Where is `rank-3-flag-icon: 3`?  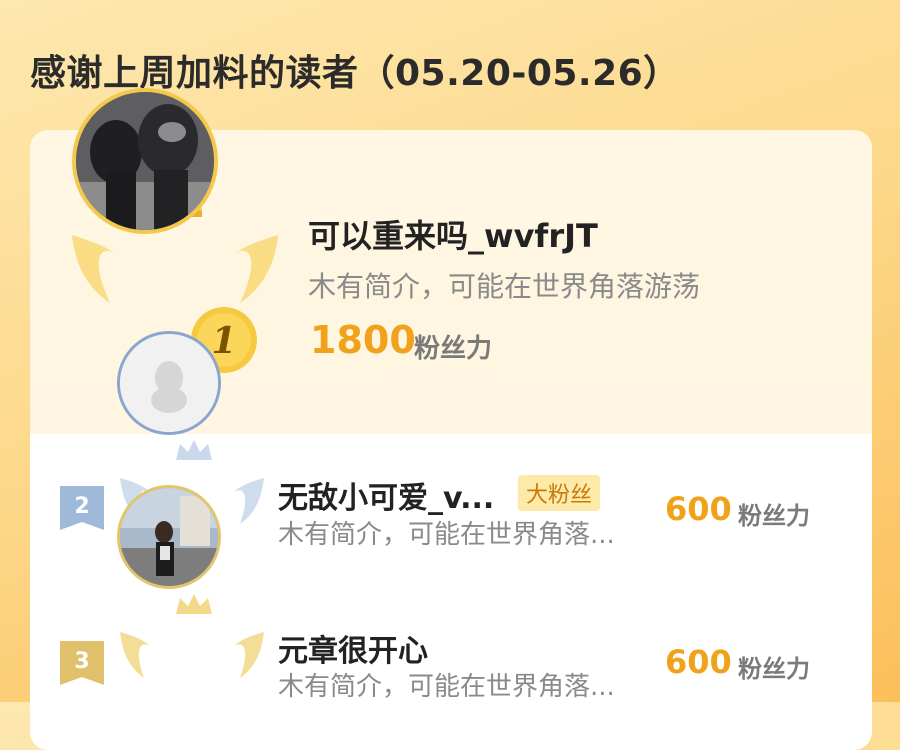 rank-3-flag-icon: 3 is located at coordinates (82, 665).